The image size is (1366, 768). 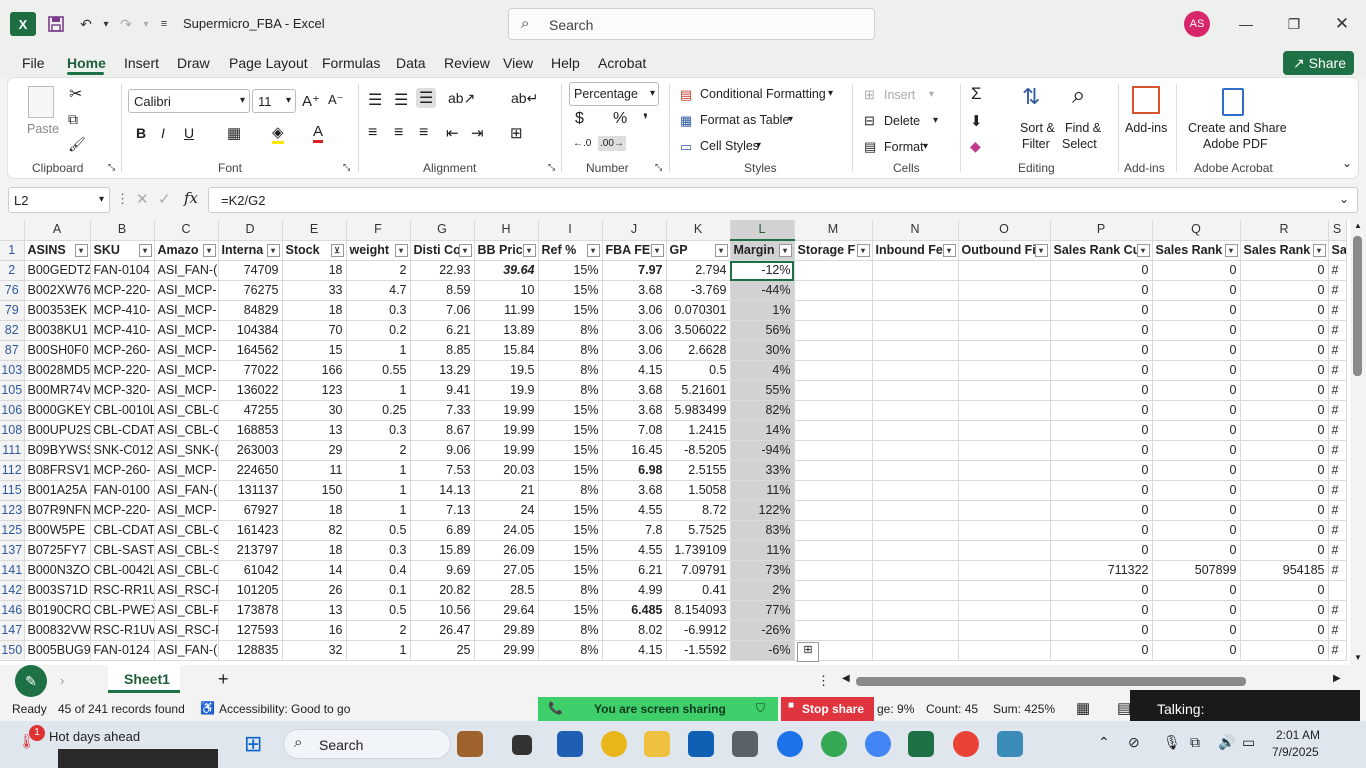 I want to click on scroll-down-icon: ▼, so click(x=1358, y=657).